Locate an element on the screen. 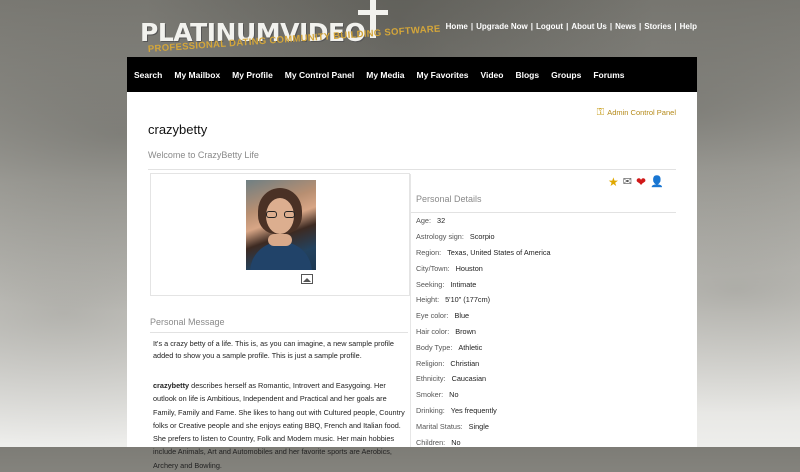 The width and height of the screenshot is (800, 472). detail-key: Children: is located at coordinates (431, 442).